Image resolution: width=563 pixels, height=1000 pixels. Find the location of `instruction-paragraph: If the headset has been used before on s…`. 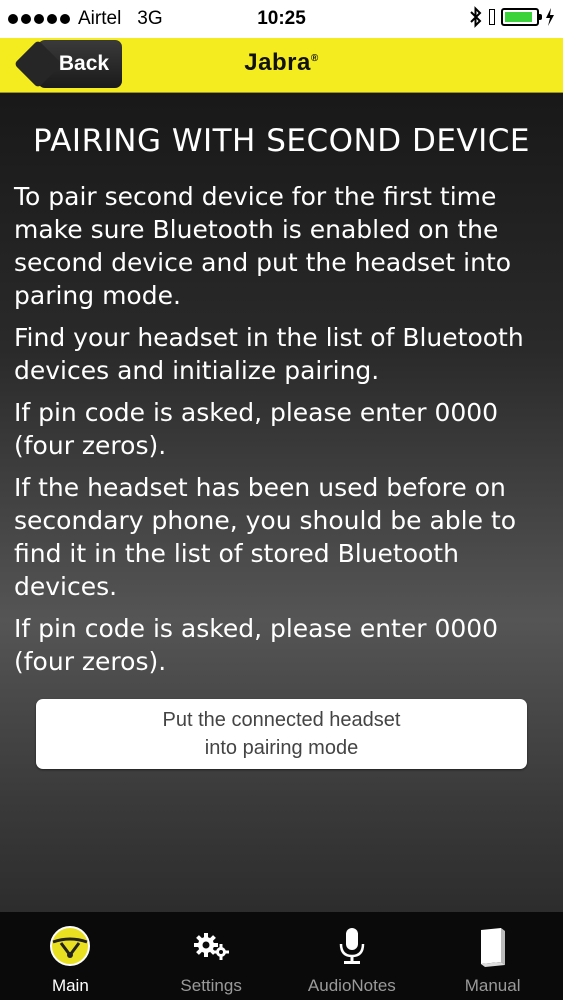

instruction-paragraph: If the headset has been used before on s… is located at coordinates (265, 537).